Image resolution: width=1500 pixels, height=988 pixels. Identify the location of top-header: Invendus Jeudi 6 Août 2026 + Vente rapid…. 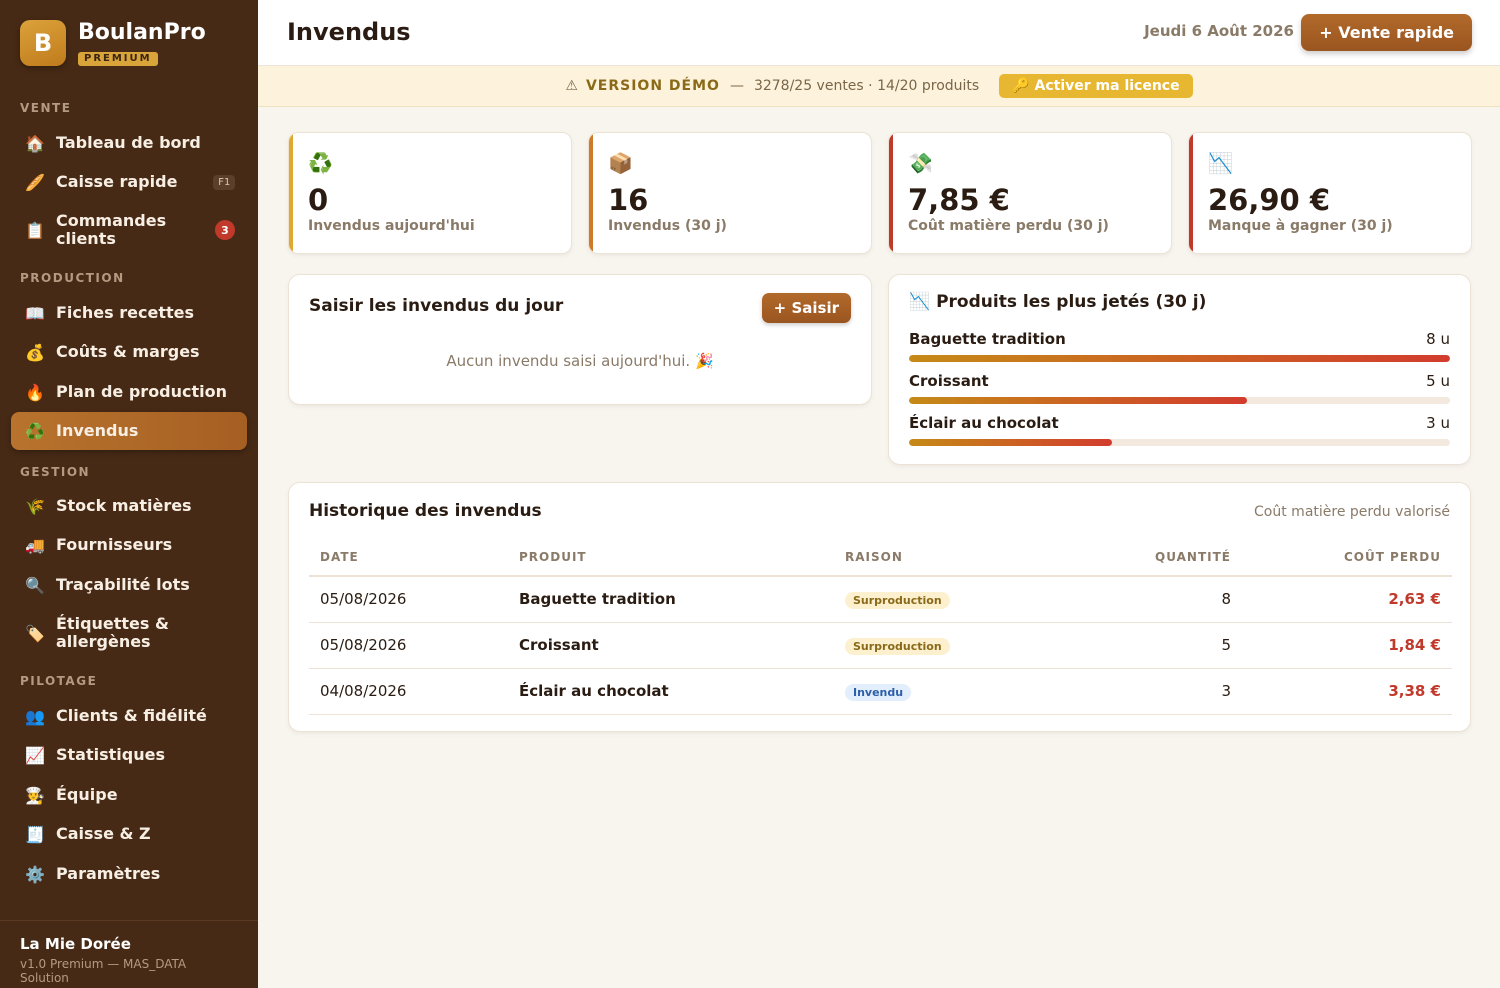
(879, 33).